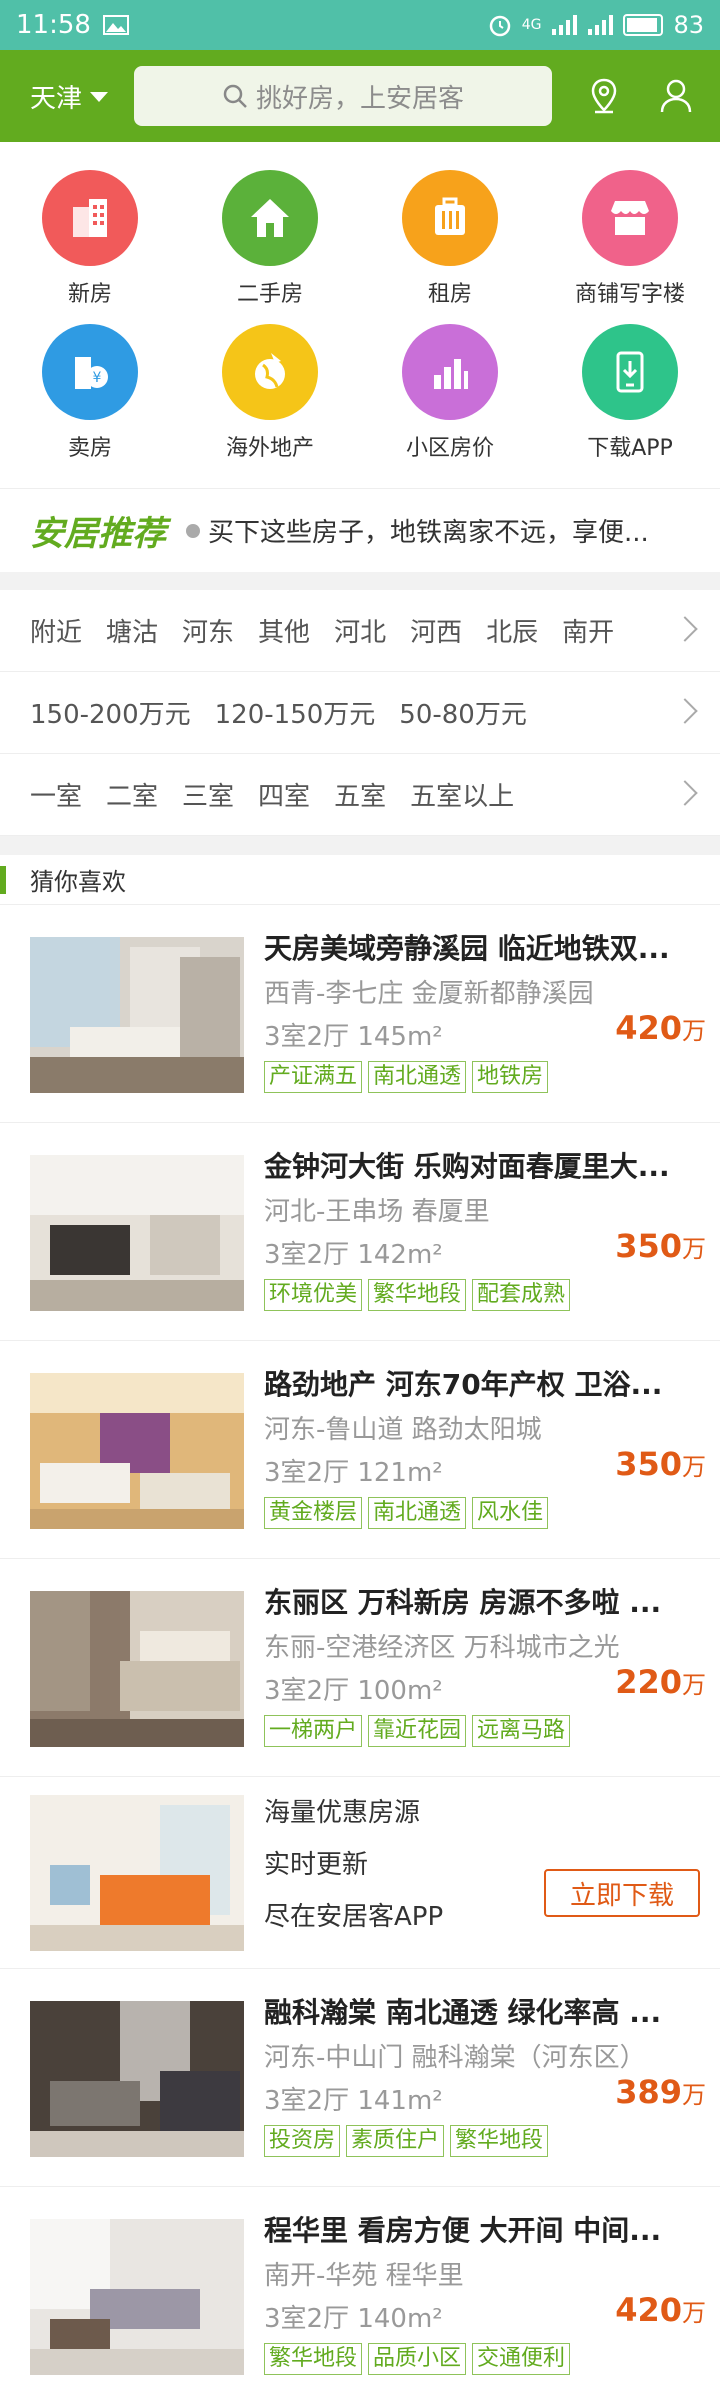 The image size is (720, 2405). Describe the element at coordinates (137, 1451) in the screenshot. I see `listing-photo` at that location.